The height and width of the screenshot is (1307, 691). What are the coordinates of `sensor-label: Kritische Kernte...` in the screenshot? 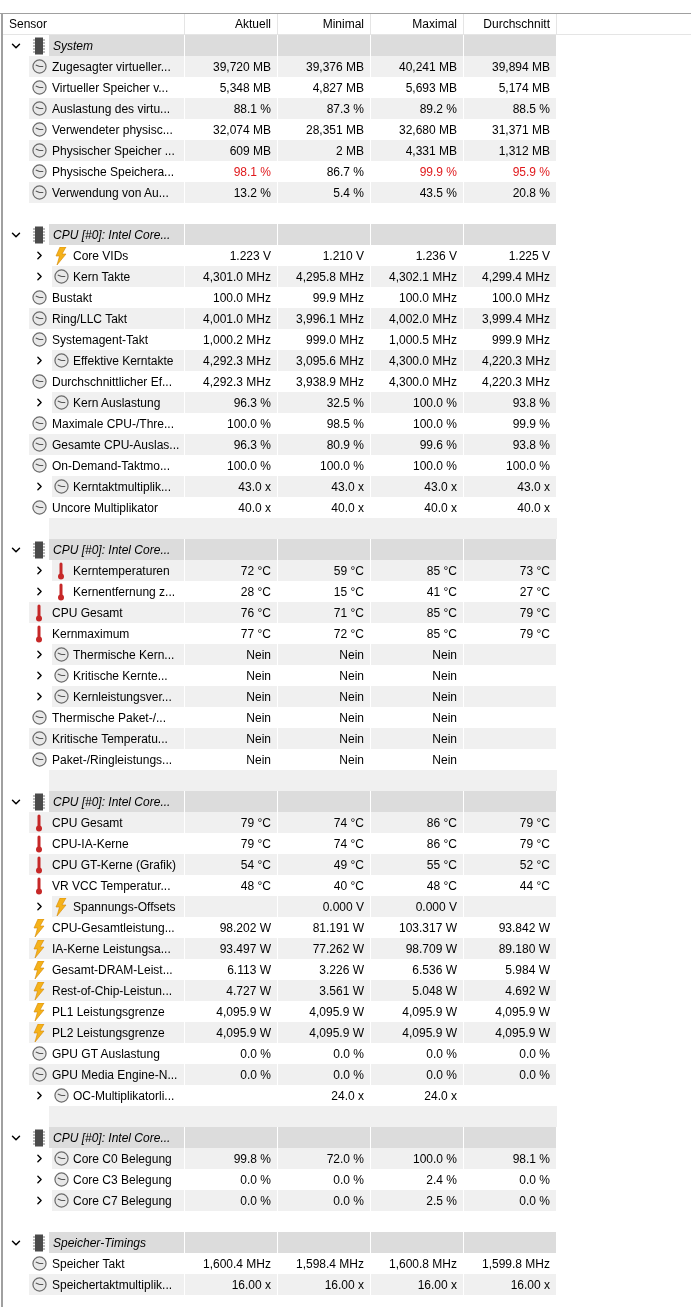 It's located at (120, 676).